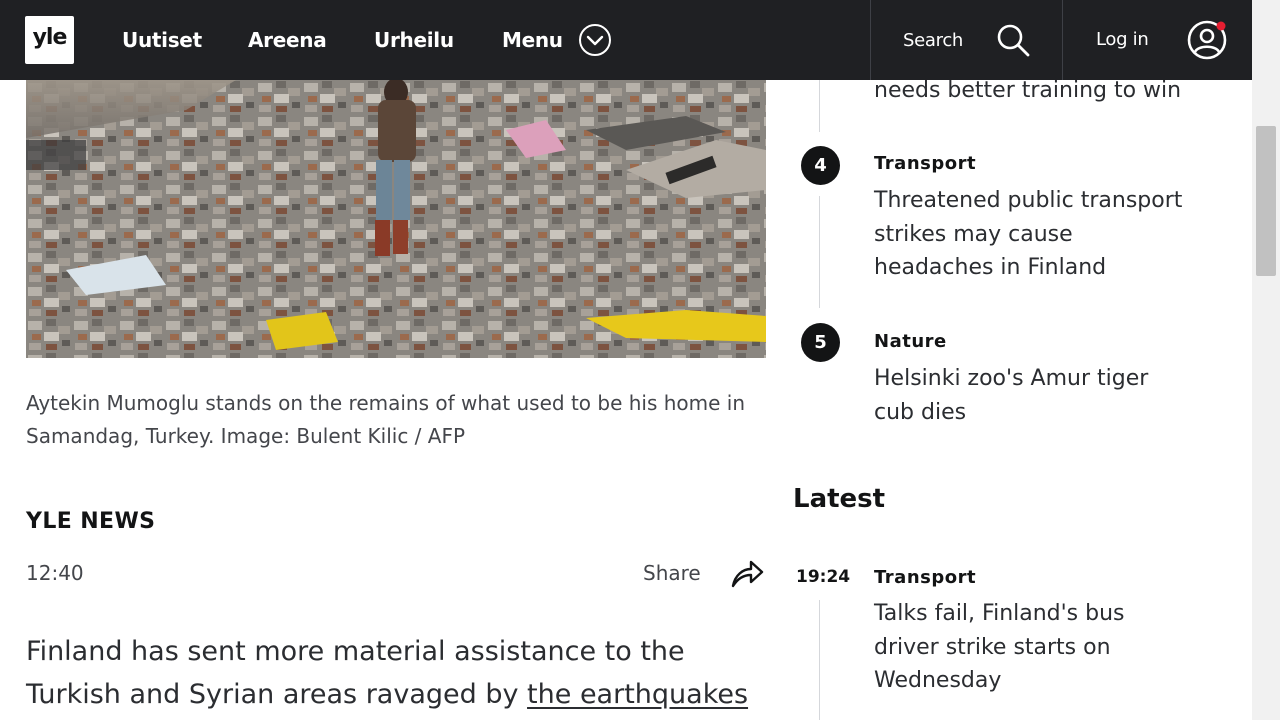 The image size is (1280, 720). Describe the element at coordinates (1207, 40) in the screenshot. I see `user-account-icon` at that location.